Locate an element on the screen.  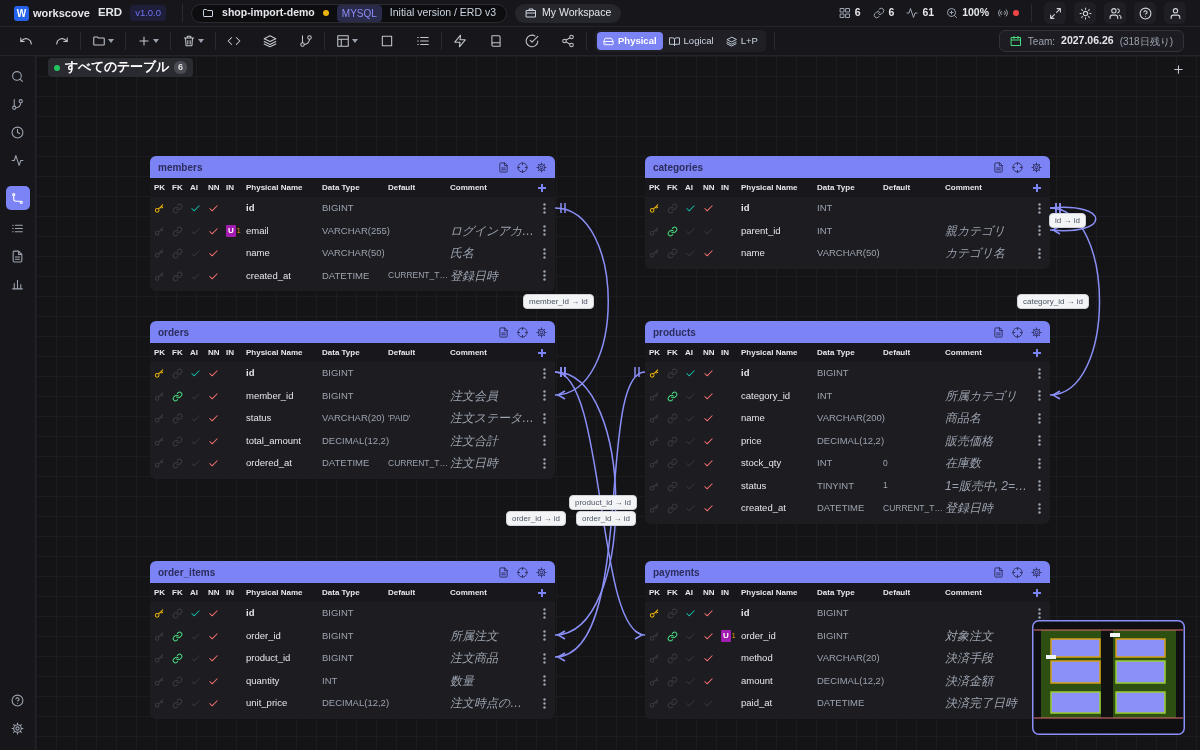
column-comment: 決済手段 is located at coordinates (969, 658).